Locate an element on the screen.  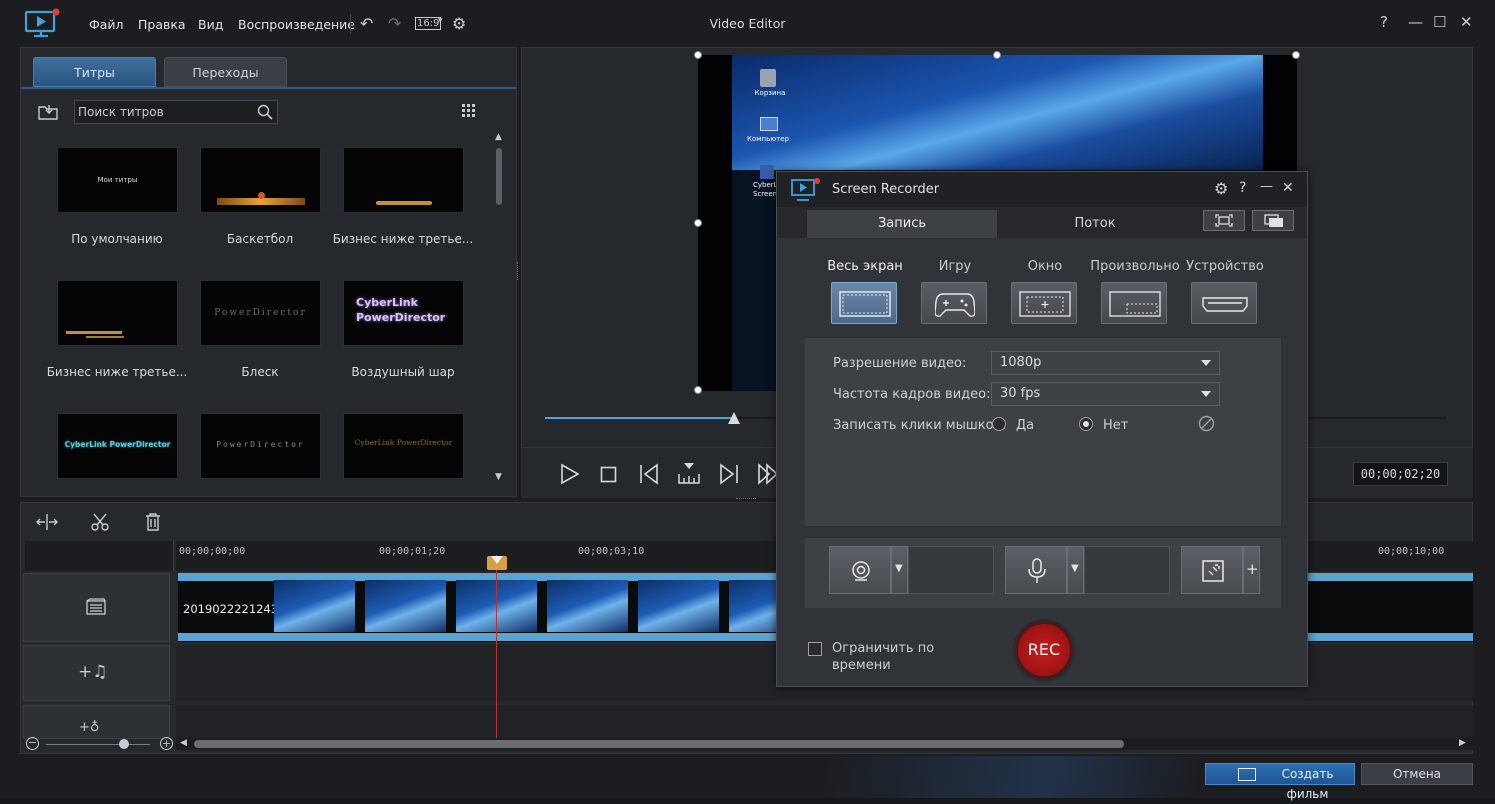
microphone-level is located at coordinates (1127, 570).